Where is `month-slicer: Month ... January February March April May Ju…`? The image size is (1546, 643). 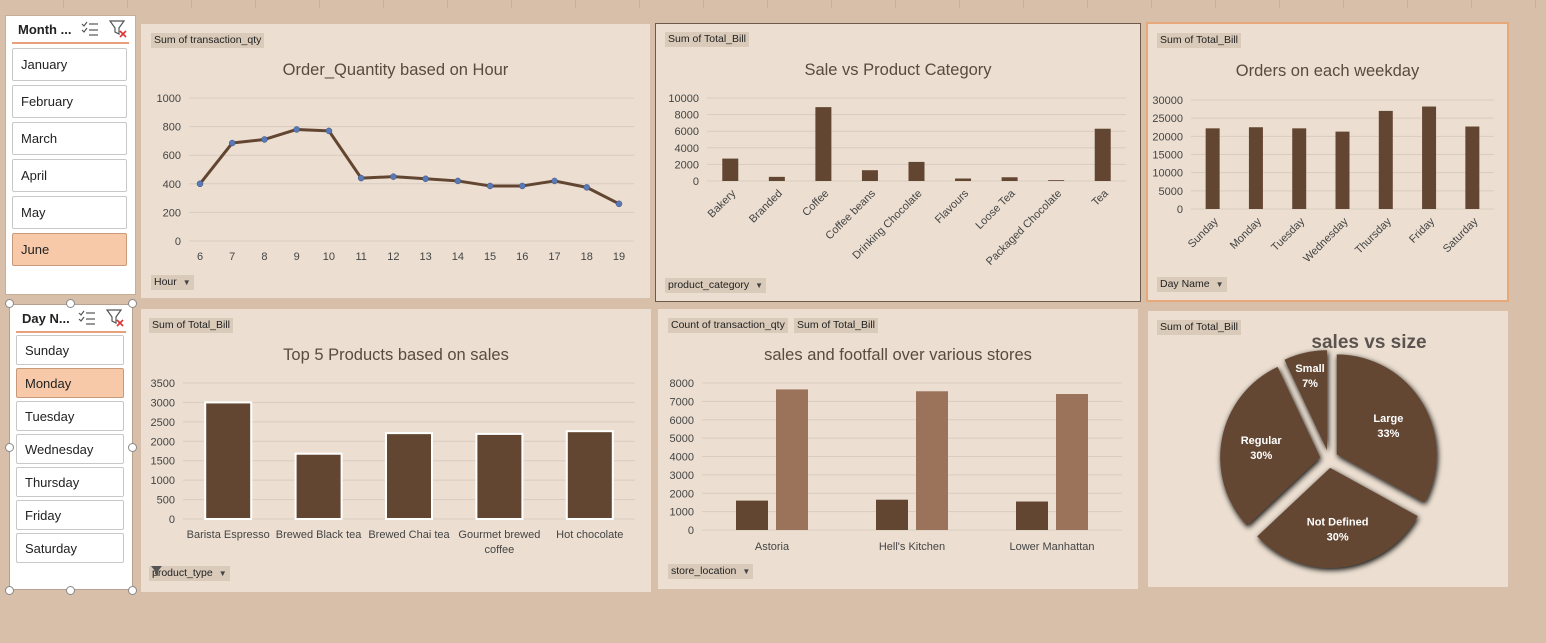
month-slicer: Month ... January February March April May Ju… is located at coordinates (70, 155).